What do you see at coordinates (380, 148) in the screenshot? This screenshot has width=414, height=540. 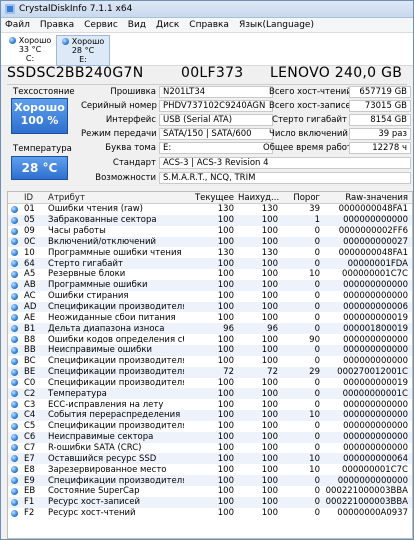 I see `power-on-hours-value: 12278 ч` at bounding box center [380, 148].